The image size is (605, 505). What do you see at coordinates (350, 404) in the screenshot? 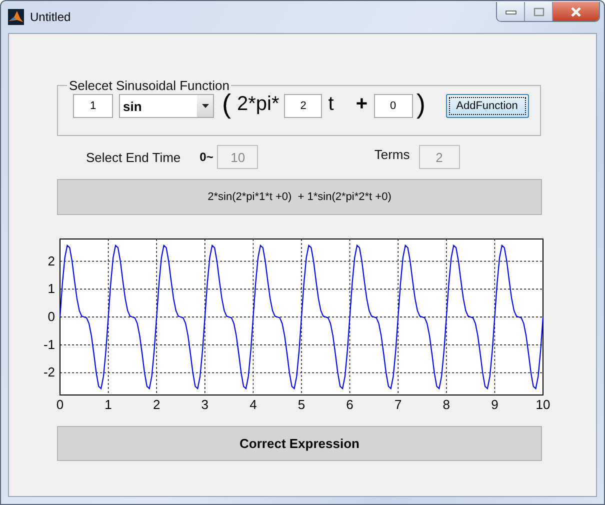
I see `x-tick-label: 6` at bounding box center [350, 404].